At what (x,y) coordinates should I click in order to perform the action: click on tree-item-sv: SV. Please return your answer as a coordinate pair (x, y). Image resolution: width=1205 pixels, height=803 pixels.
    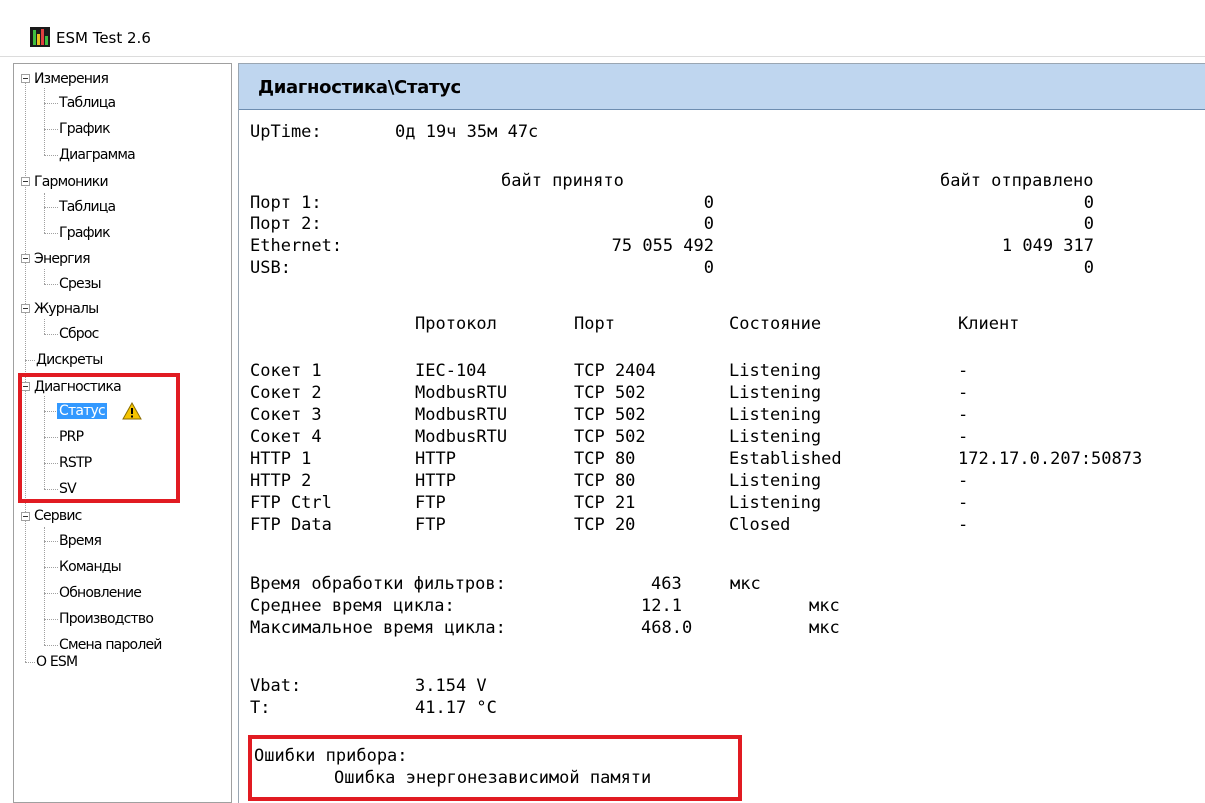
    Looking at the image, I should click on (68, 489).